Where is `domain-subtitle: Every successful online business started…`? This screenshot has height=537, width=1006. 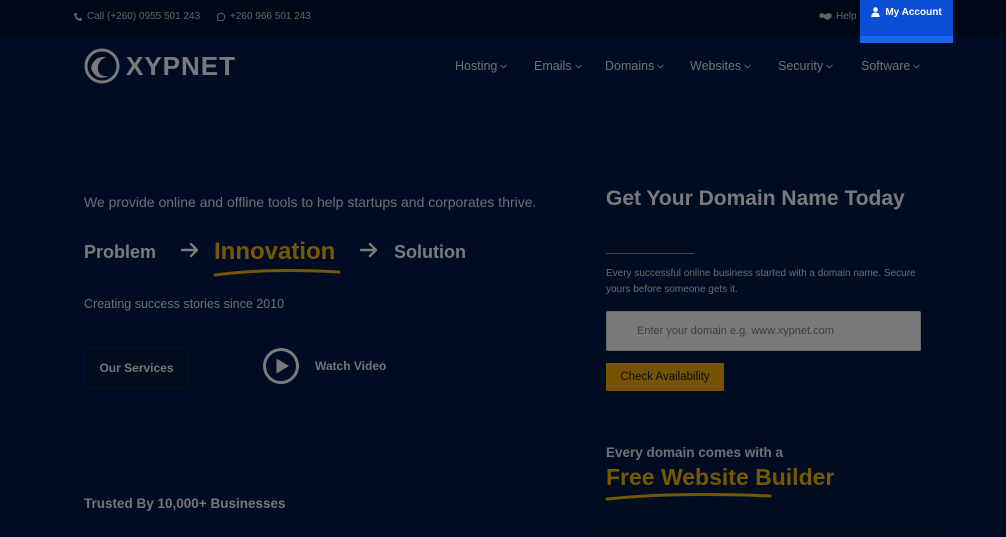
domain-subtitle: Every successful online business started… is located at coordinates (761, 281).